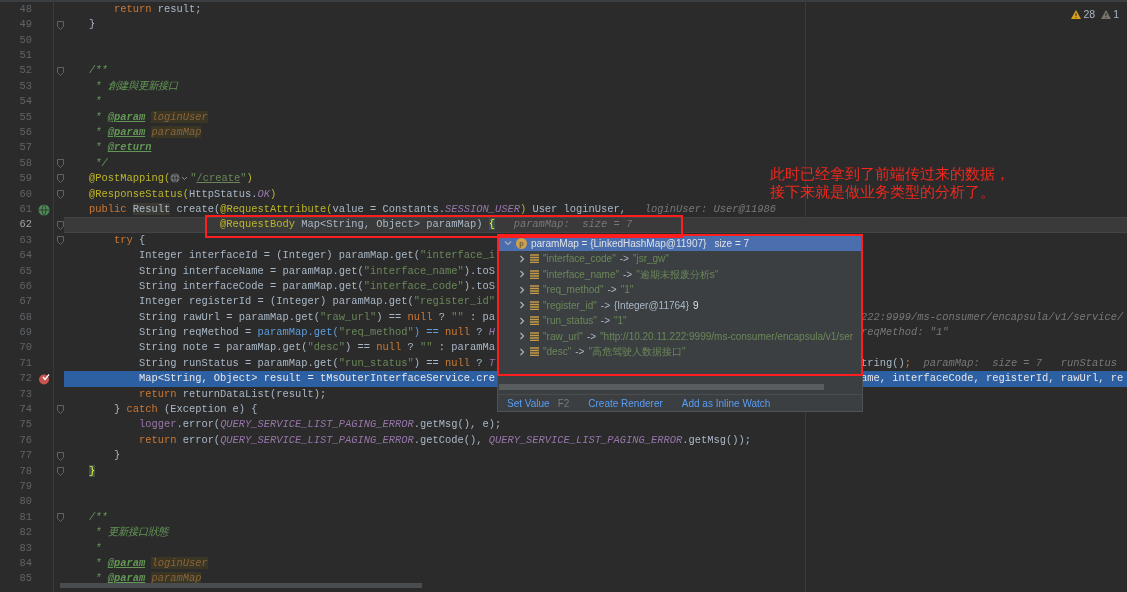 This screenshot has height=592, width=1127. What do you see at coordinates (316, 379) in the screenshot?
I see `code-line: Map<String, Object> result = tMsOuterInterfaceService.cre` at bounding box center [316, 379].